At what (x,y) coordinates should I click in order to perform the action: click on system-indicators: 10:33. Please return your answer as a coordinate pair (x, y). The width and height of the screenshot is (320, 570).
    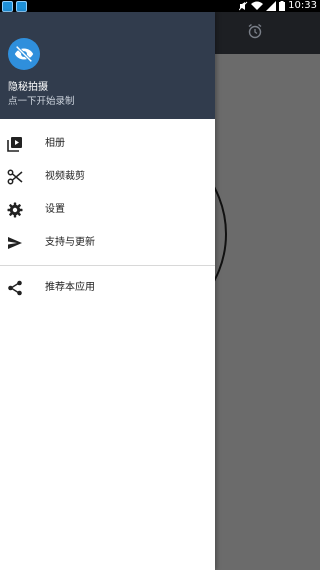
    Looking at the image, I should click on (278, 6).